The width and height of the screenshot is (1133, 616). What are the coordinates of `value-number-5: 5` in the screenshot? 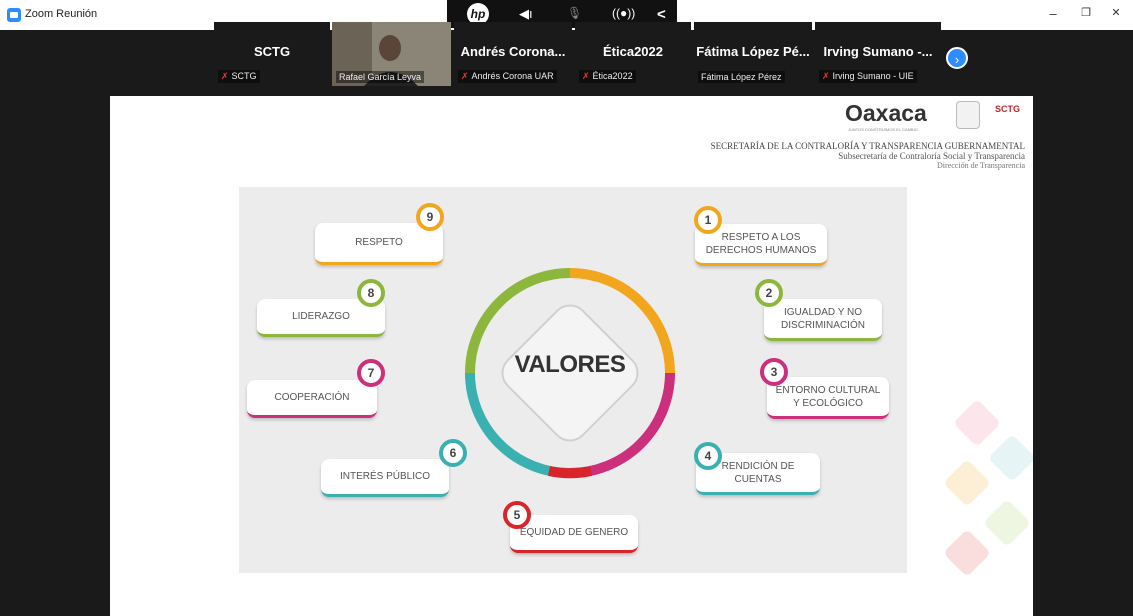 It's located at (517, 515).